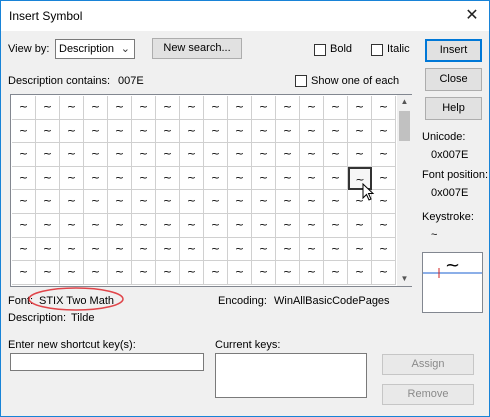 The width and height of the screenshot is (490, 417). What do you see at coordinates (453, 108) in the screenshot?
I see `help-button: Help` at bounding box center [453, 108].